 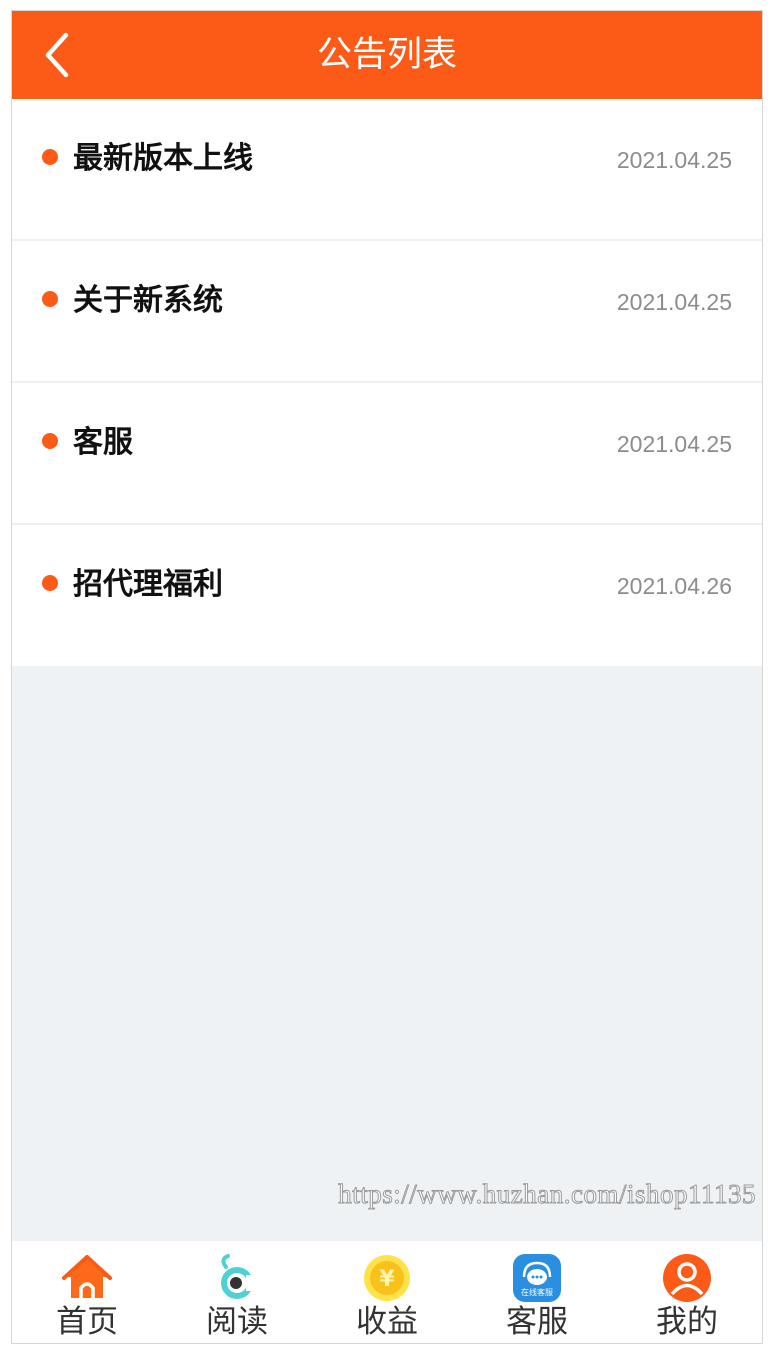 What do you see at coordinates (148, 584) in the screenshot?
I see `announcement-title: 招代理福利` at bounding box center [148, 584].